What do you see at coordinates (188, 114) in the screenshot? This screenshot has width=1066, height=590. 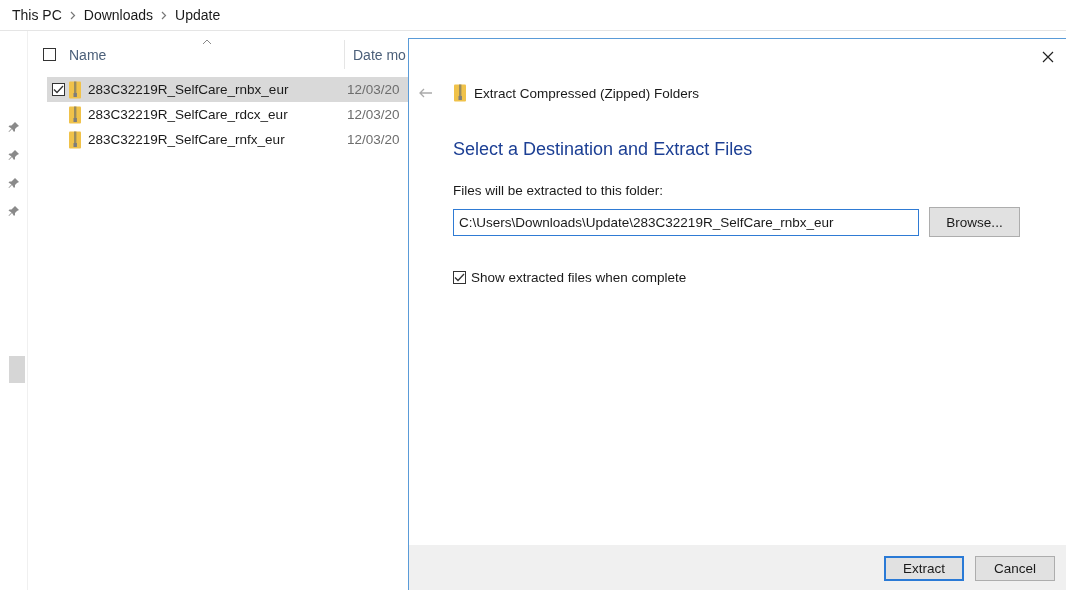 I see `file-name: 283C32219R_SelfCare_rdcx_eur` at bounding box center [188, 114].